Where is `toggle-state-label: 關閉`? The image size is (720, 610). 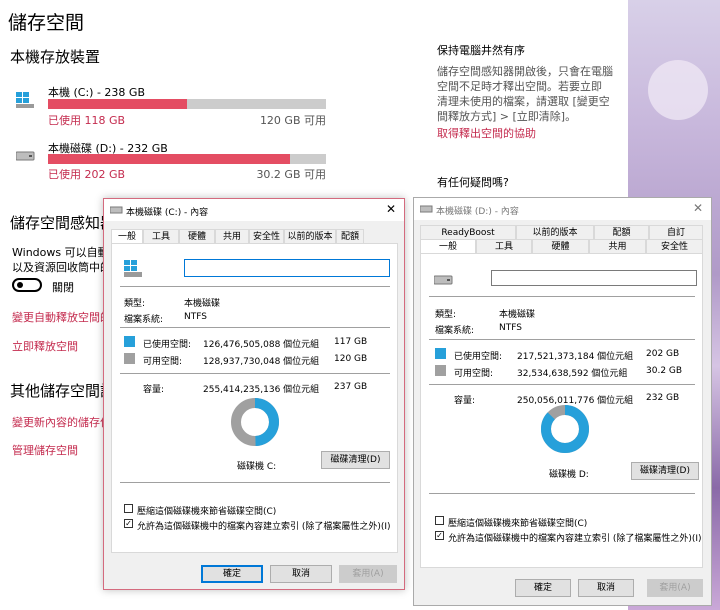
toggle-state-label: 關閉 is located at coordinates (63, 287).